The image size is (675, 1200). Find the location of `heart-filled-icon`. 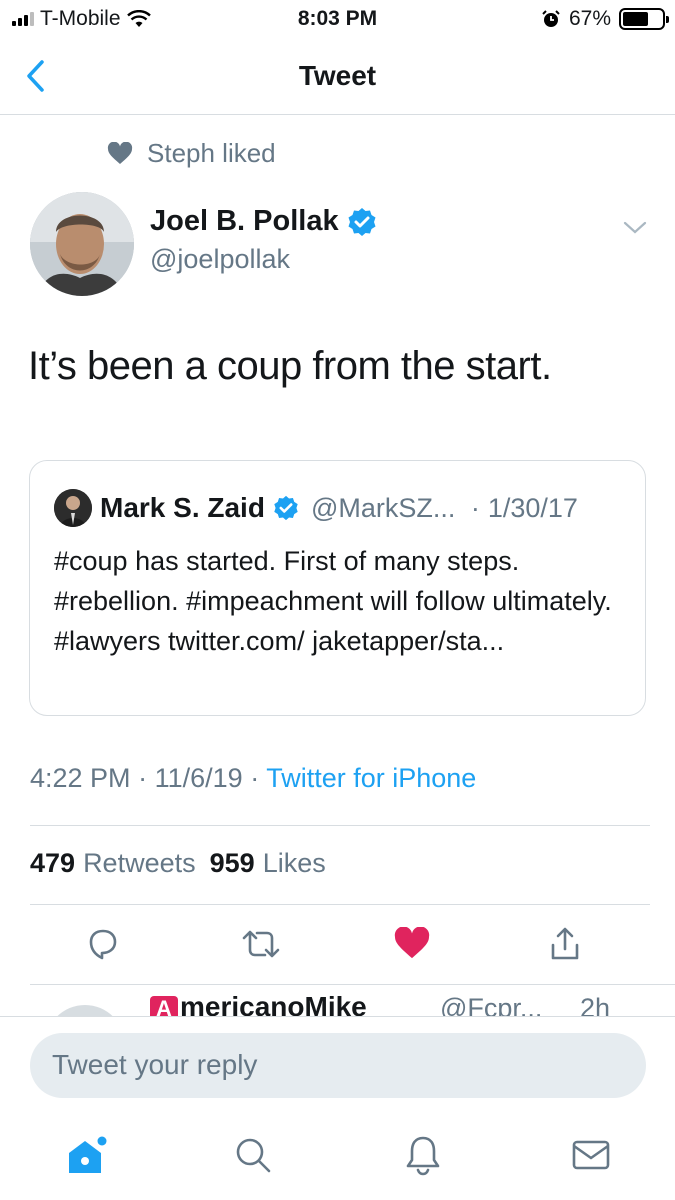

heart-filled-icon is located at coordinates (412, 943).